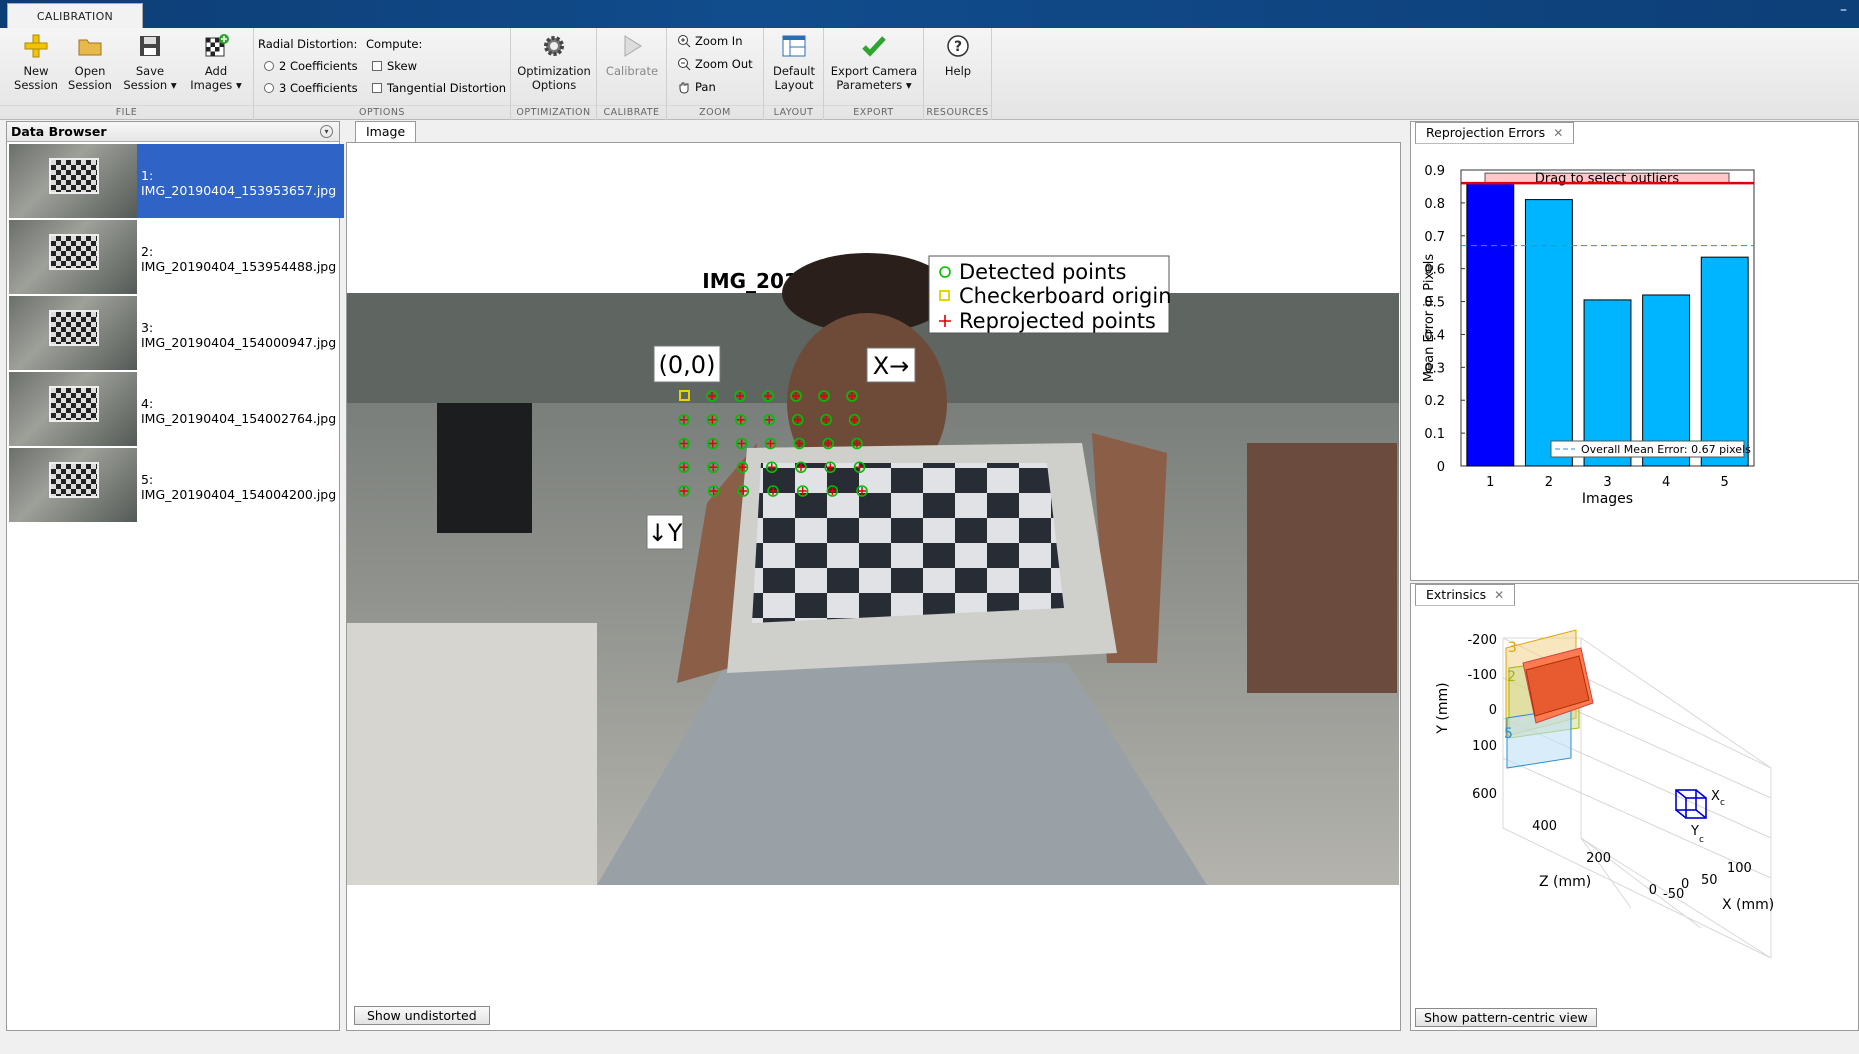 The height and width of the screenshot is (1054, 1859). What do you see at coordinates (1607, 482) in the screenshot?
I see `x-tick-label: 3` at bounding box center [1607, 482].